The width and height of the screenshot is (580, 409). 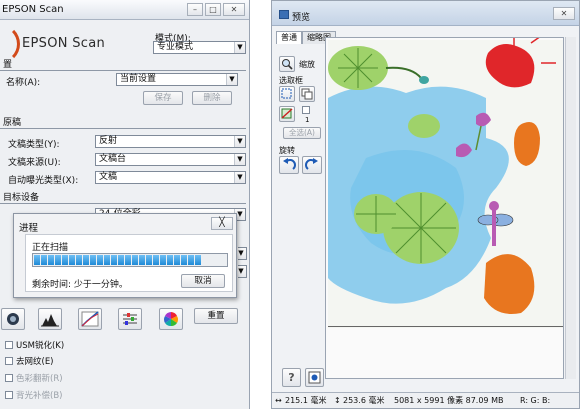 I want to click on auto-exposure-icon, so click(x=13, y=319).